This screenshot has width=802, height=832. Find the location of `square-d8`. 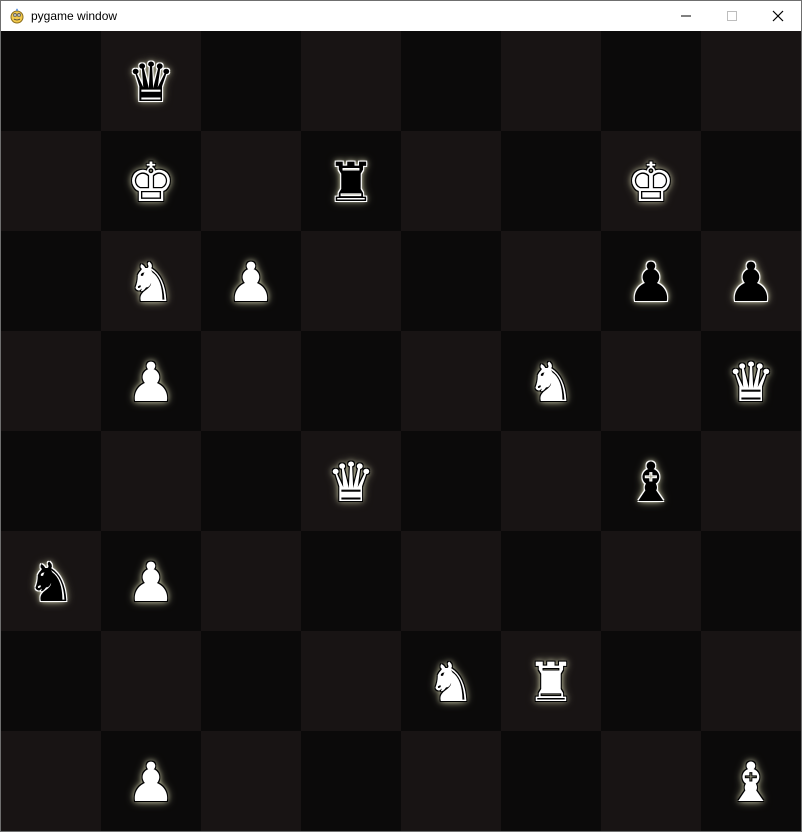

square-d8 is located at coordinates (351, 81).